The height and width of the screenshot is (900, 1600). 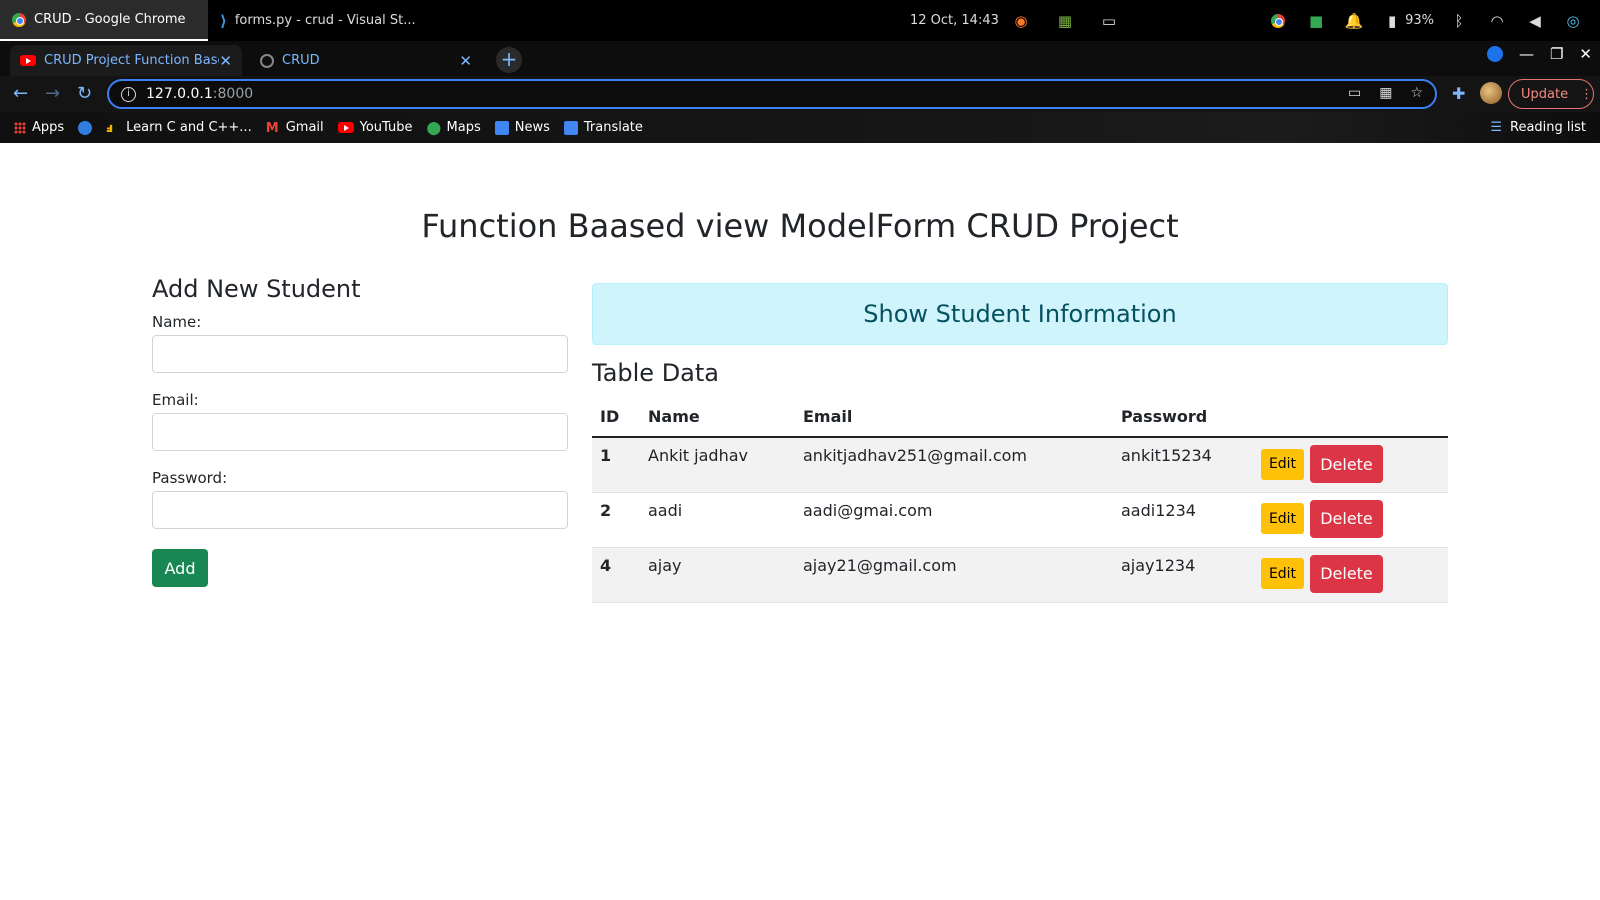 What do you see at coordinates (304, 127) in the screenshot?
I see `bookmark-label: Gmail` at bounding box center [304, 127].